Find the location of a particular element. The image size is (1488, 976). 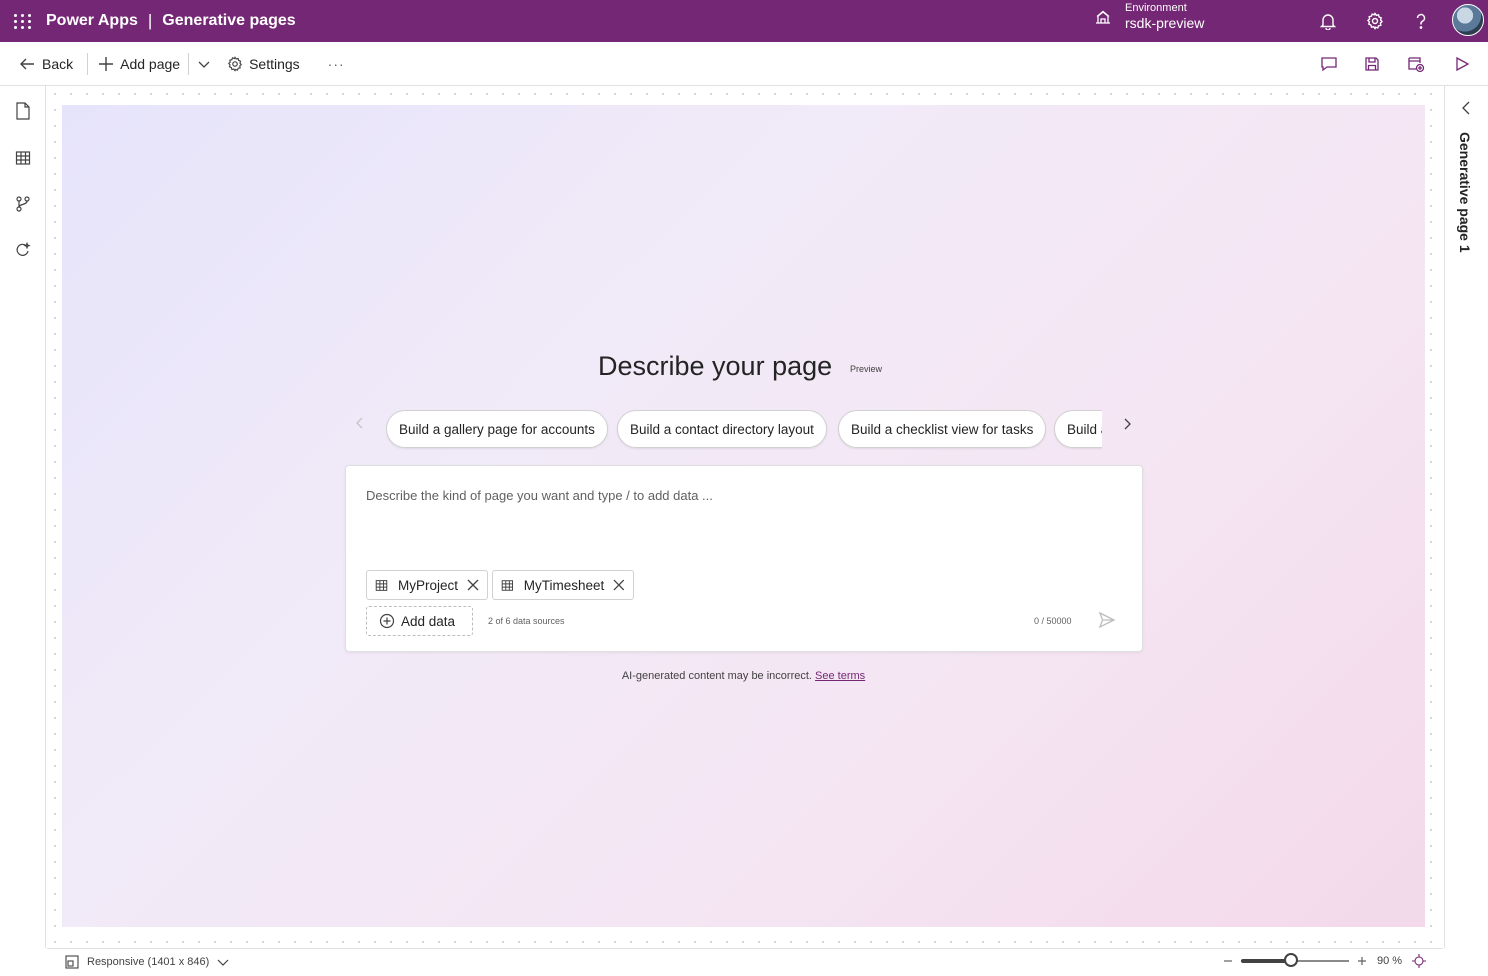

page-icon is located at coordinates (23, 111).